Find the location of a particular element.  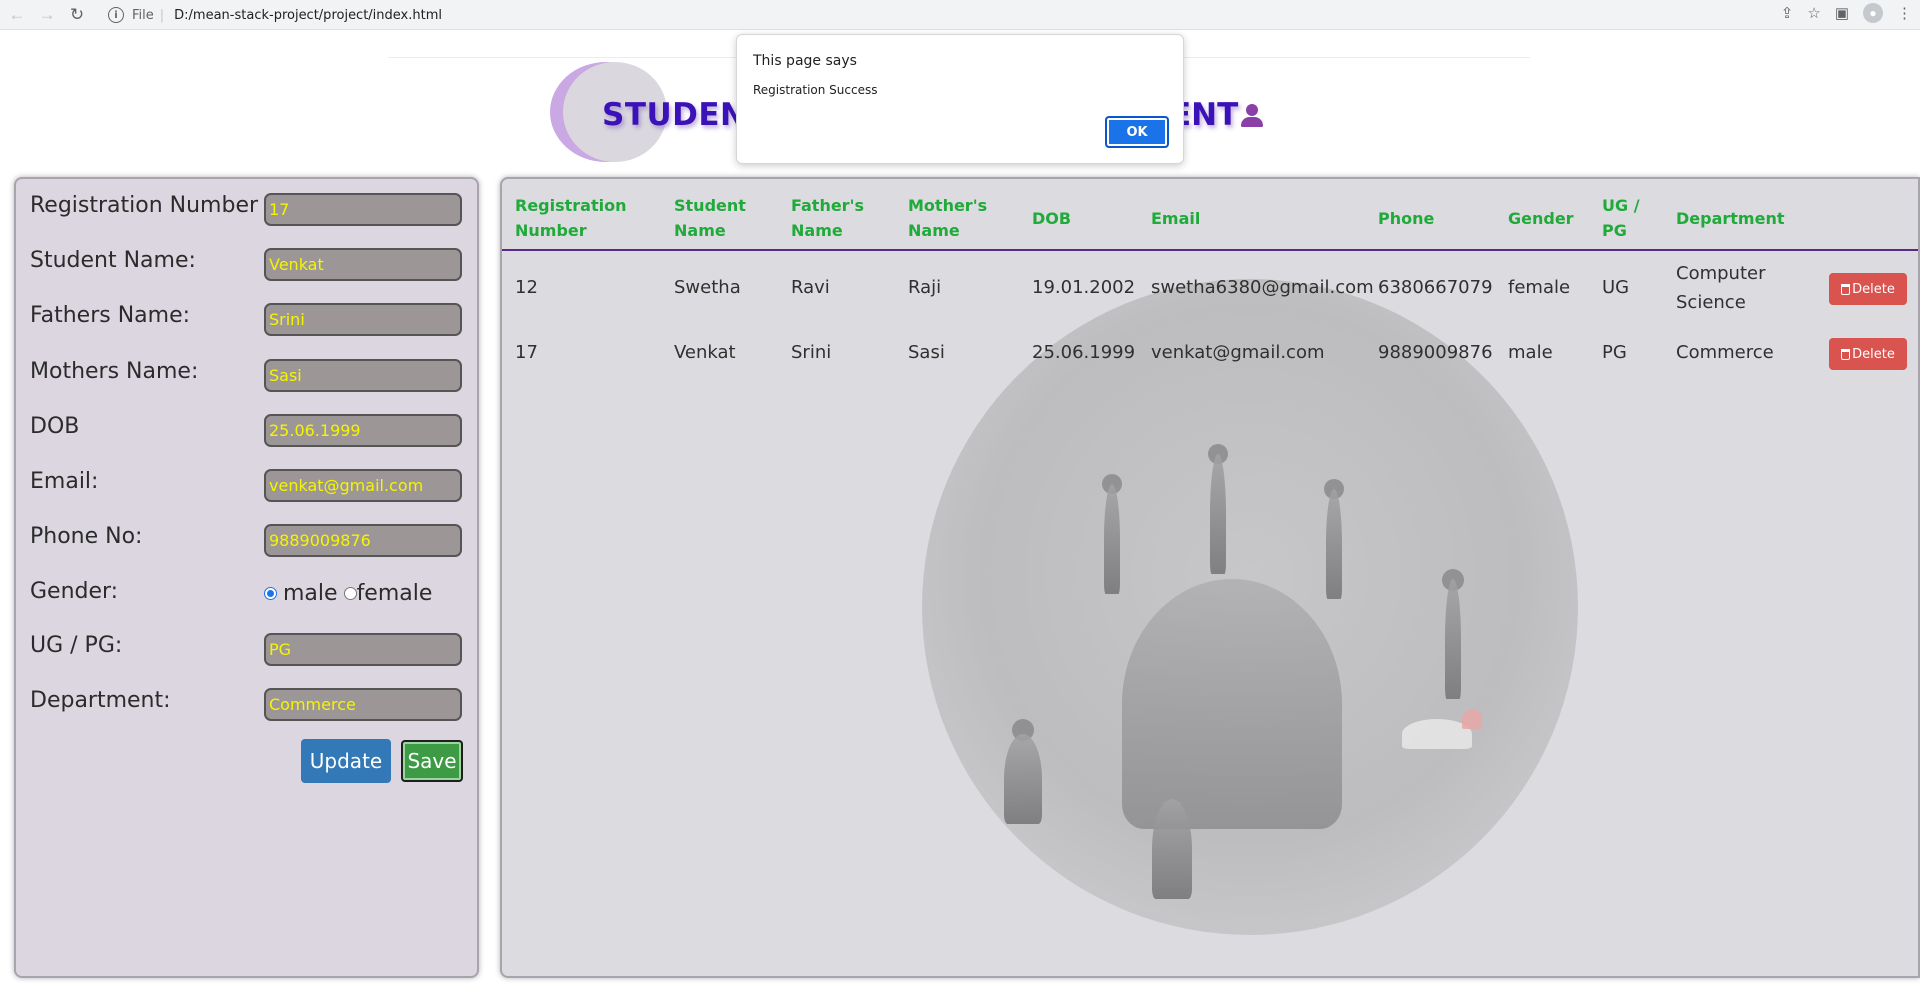

ugpg-label: UG / PG: is located at coordinates (76, 645).